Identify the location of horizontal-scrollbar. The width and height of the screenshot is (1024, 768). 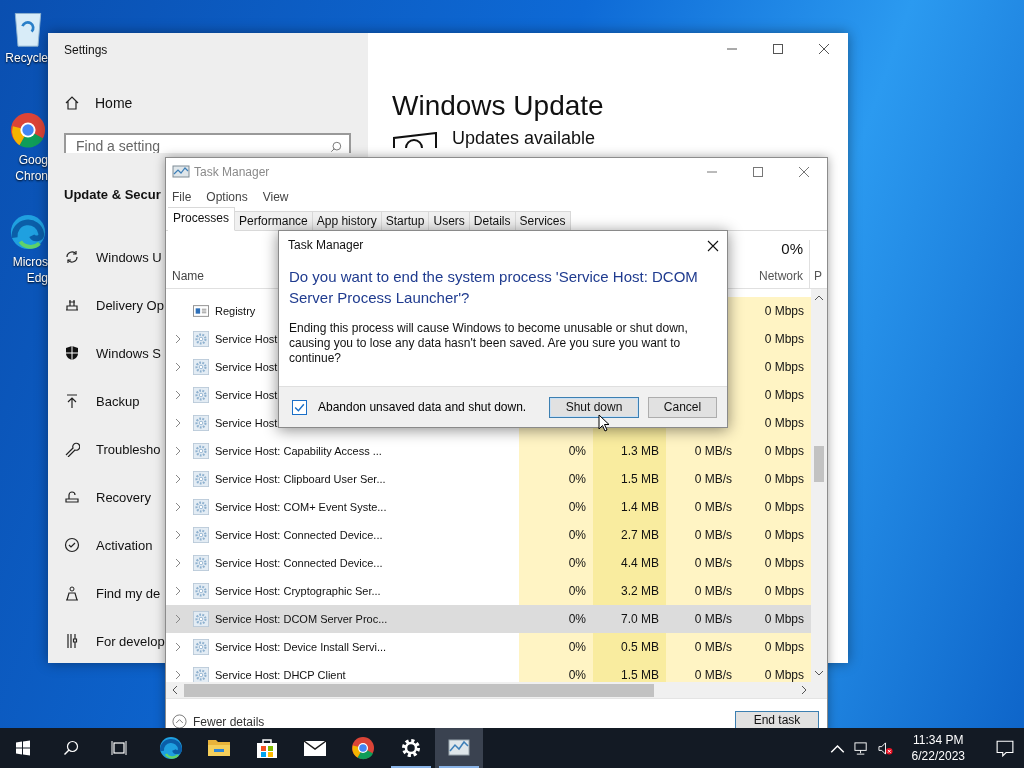
(496, 690).